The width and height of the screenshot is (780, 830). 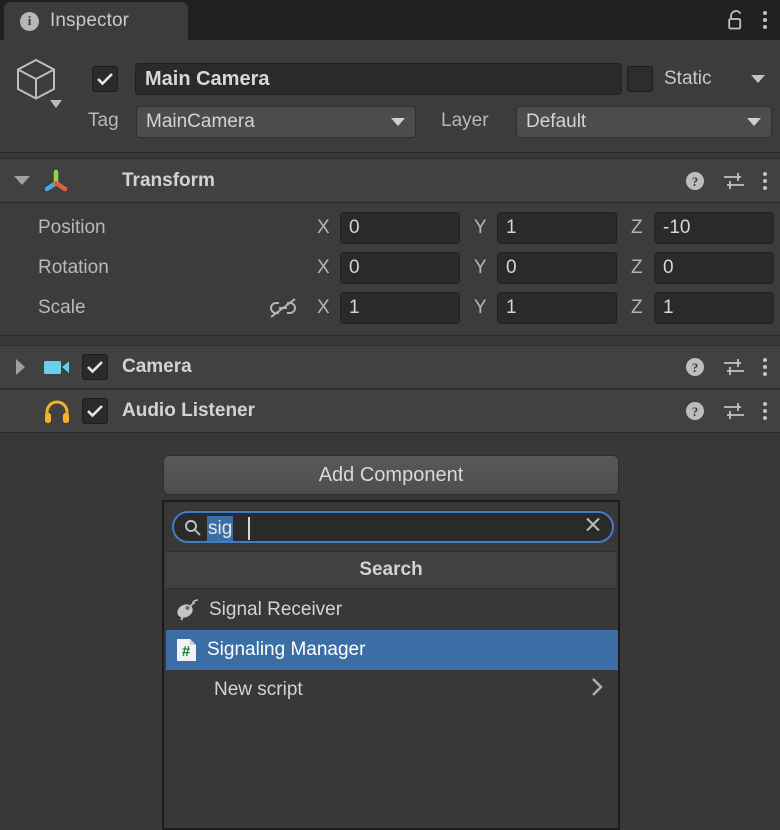 I want to click on search-input: sig, so click(x=393, y=527).